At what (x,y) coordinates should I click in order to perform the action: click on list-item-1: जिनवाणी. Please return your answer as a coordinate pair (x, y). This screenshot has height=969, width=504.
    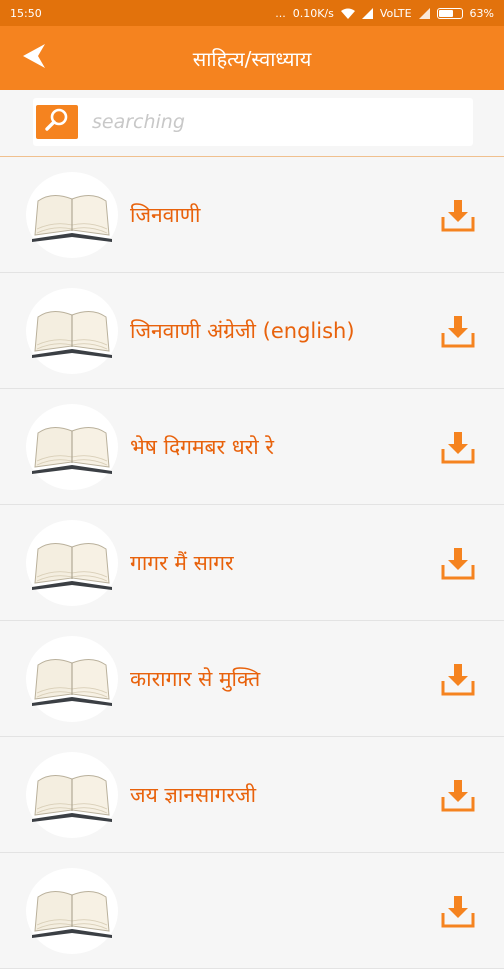
    Looking at the image, I should click on (252, 215).